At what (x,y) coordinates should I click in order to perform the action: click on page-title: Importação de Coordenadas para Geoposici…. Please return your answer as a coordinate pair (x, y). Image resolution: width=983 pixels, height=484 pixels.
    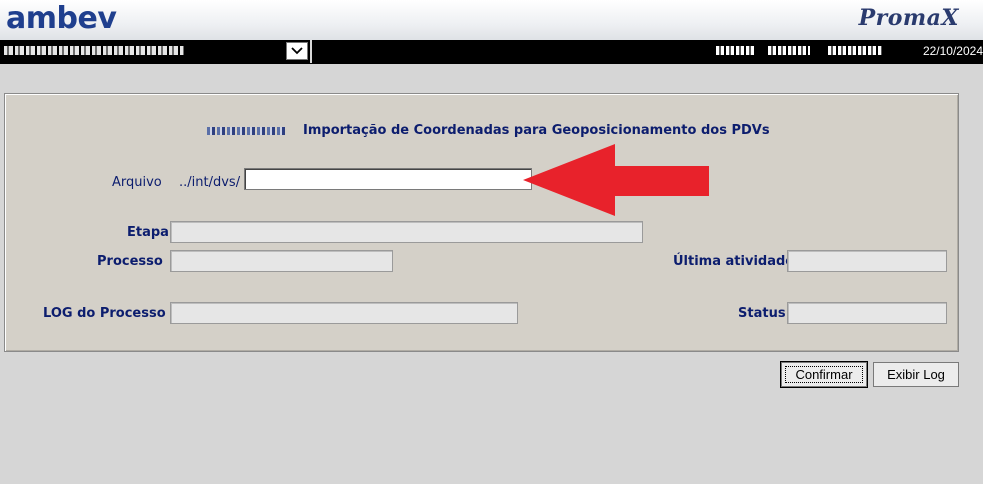
    Looking at the image, I should click on (536, 130).